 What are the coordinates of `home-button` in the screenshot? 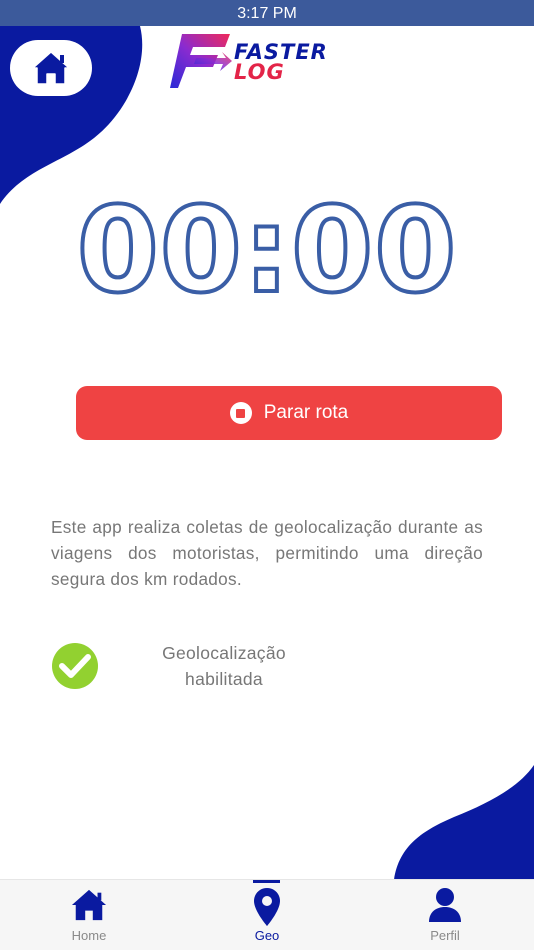 It's located at (51, 68).